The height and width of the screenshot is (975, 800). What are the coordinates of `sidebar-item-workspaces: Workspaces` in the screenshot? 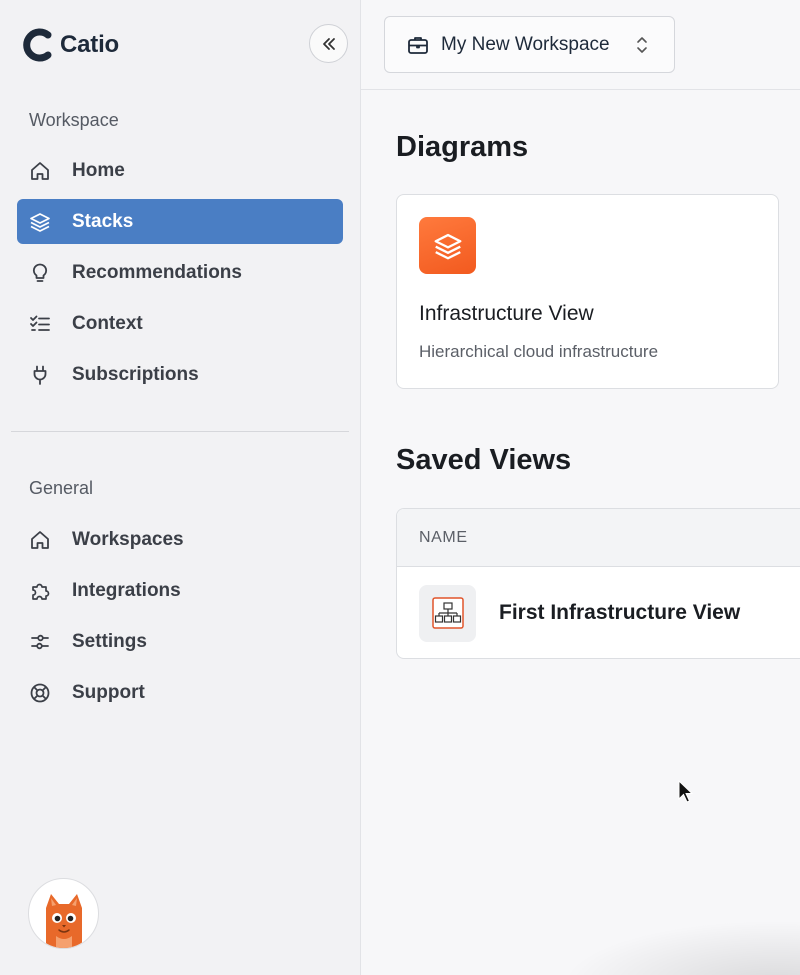 It's located at (180, 539).